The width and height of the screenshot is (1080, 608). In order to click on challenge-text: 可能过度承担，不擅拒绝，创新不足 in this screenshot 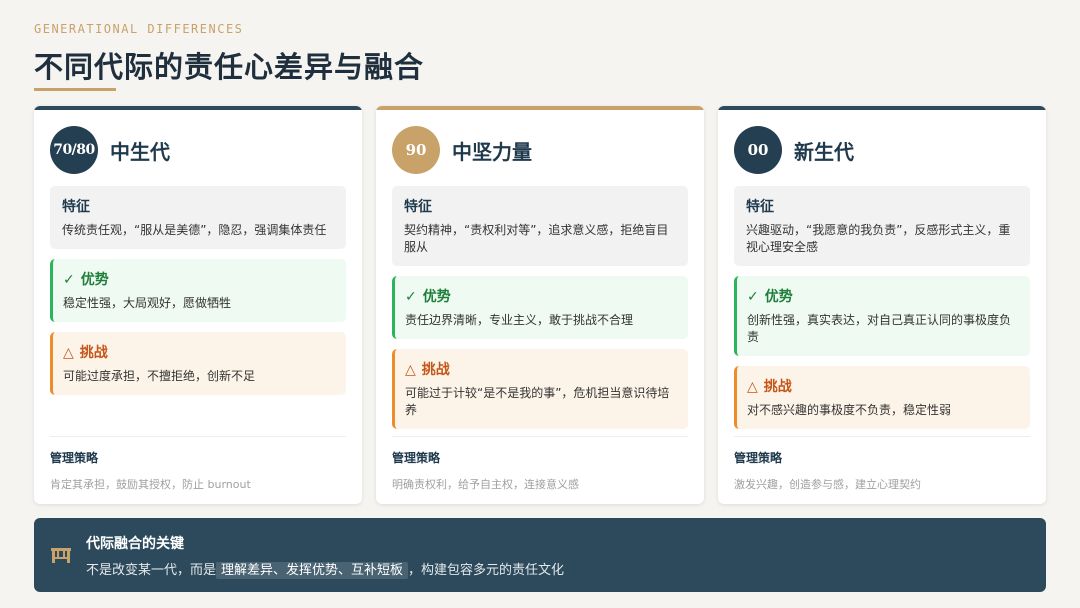, I will do `click(159, 376)`.